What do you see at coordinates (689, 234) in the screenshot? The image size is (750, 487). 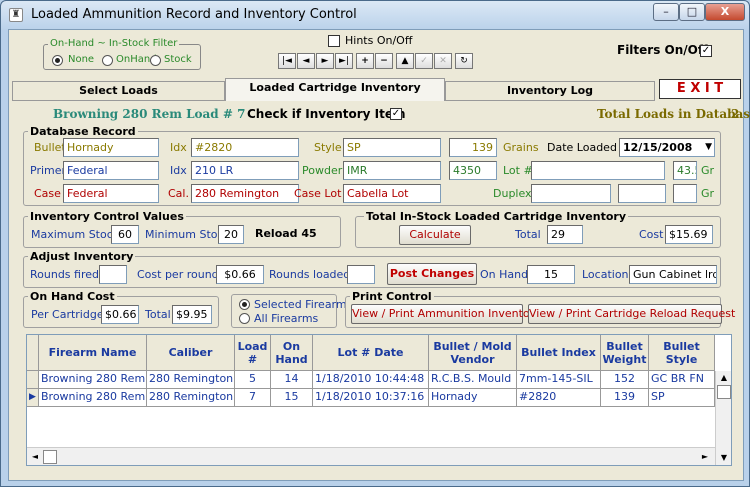 I see `cost-field: $15.69` at bounding box center [689, 234].